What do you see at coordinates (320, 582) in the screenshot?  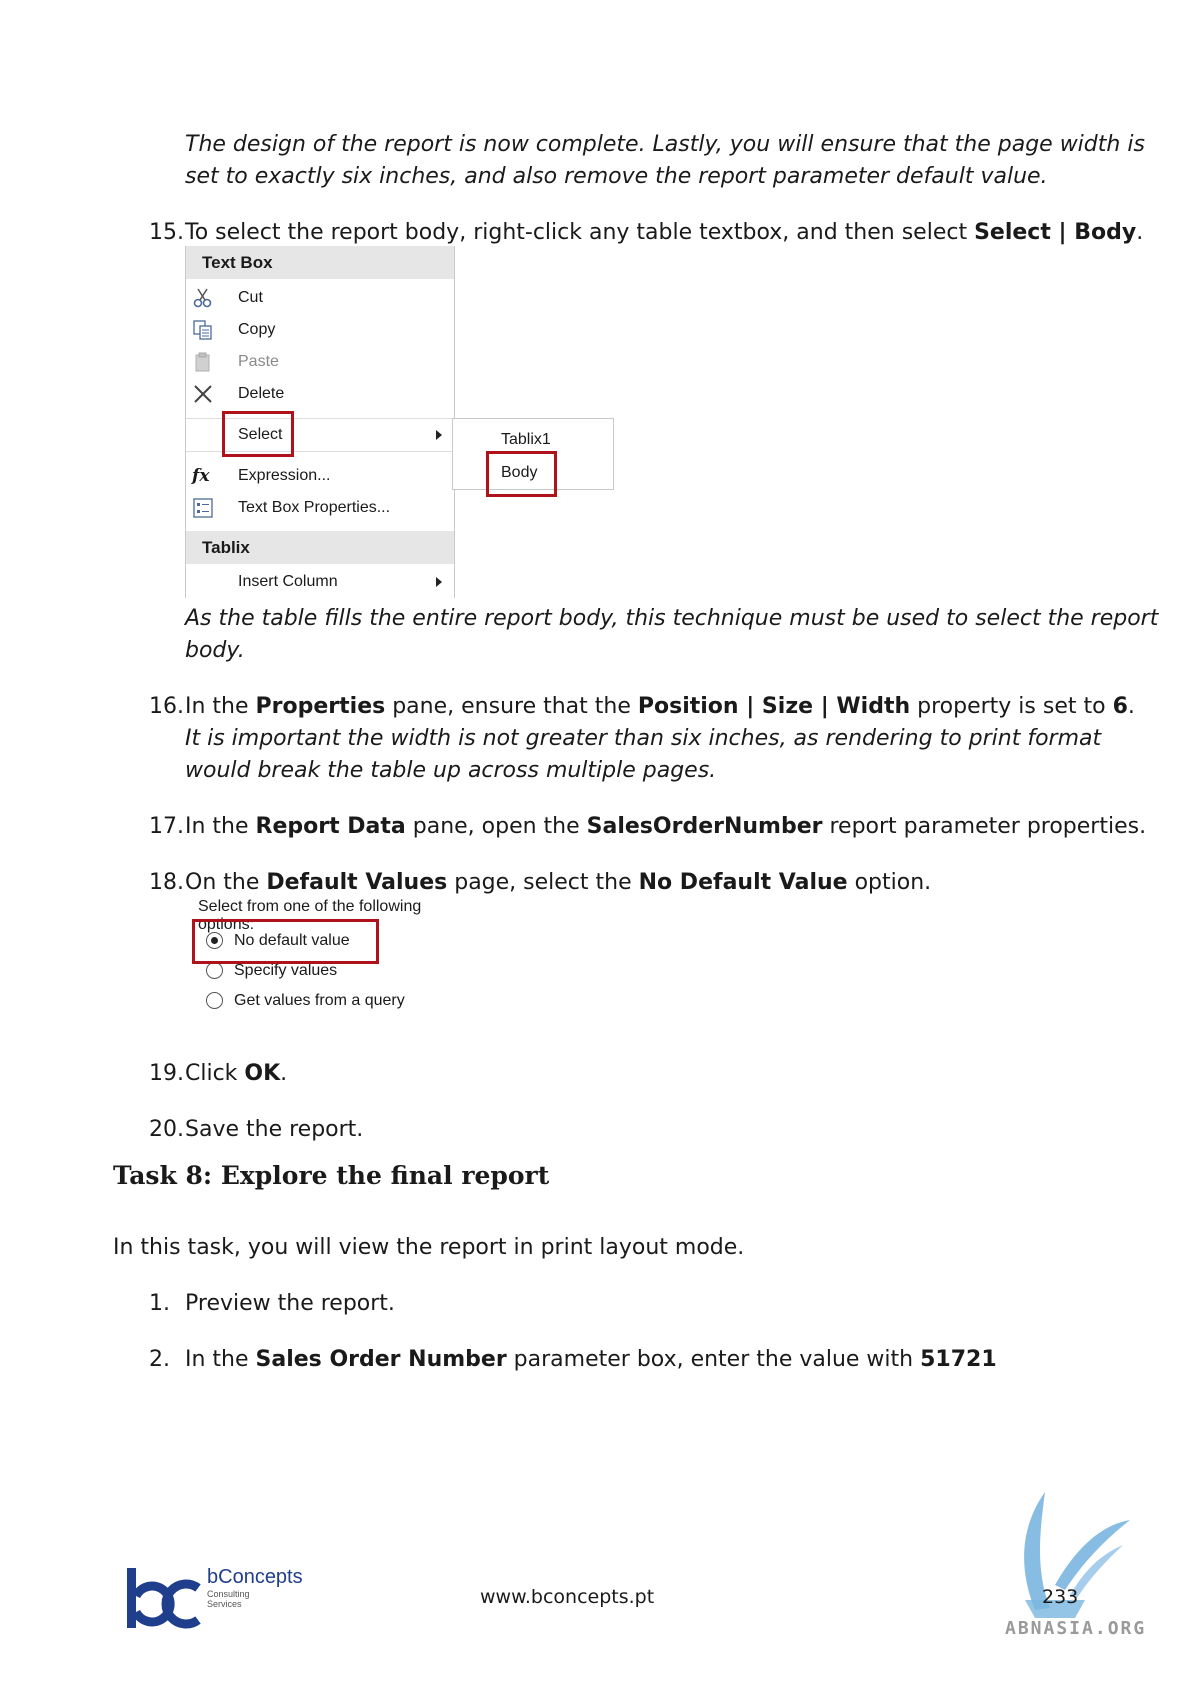 I see `menu-item-insert-column: Insert Column` at bounding box center [320, 582].